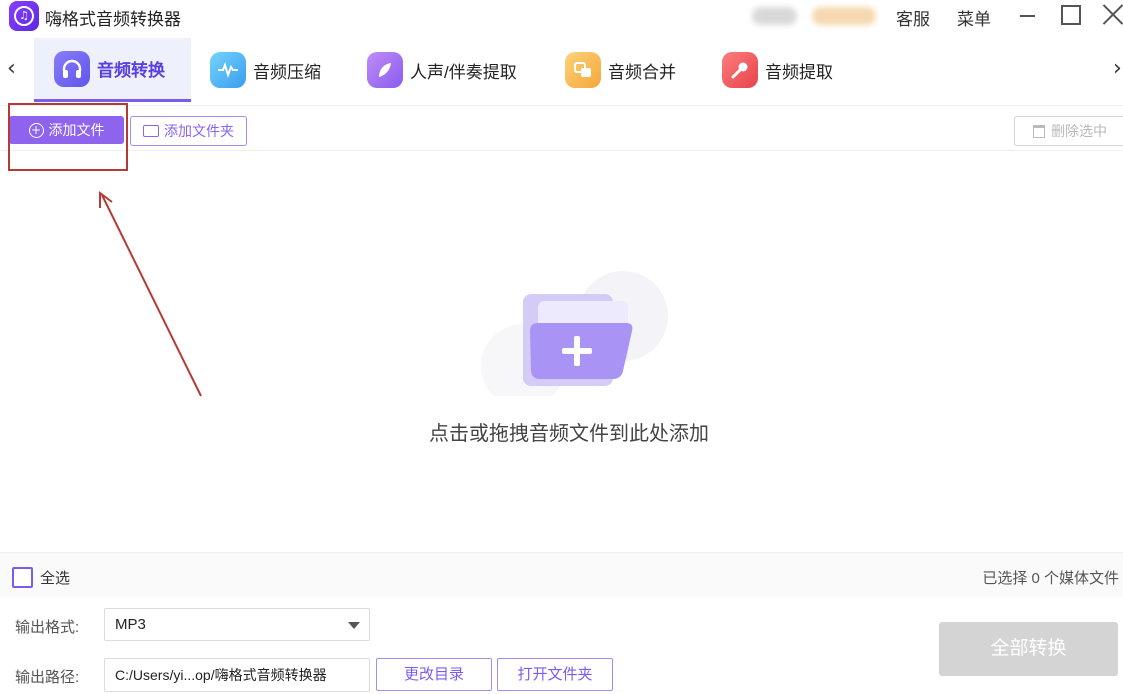  I want to click on tab-audio-extract: 音频提取, so click(777, 70).